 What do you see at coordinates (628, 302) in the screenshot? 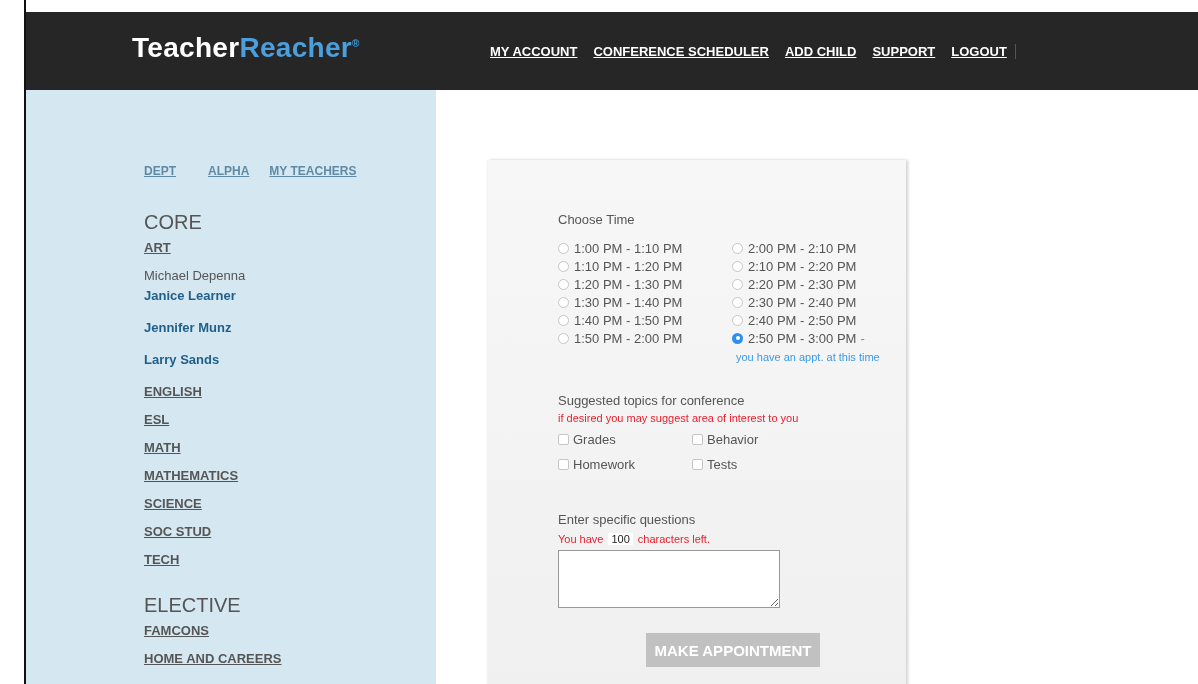
I see `time-label: 1:30 PM - 1:40 PM` at bounding box center [628, 302].